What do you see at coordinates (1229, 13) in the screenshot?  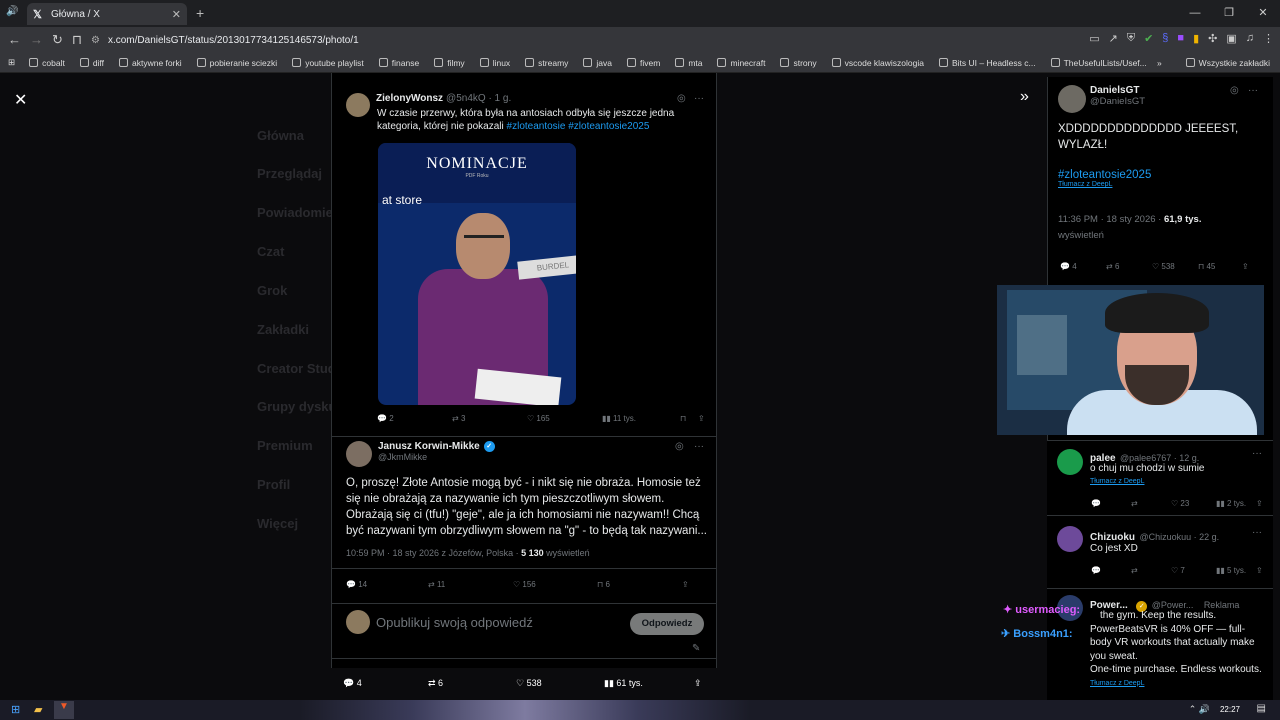 I see `maximize-icon: ❐` at bounding box center [1229, 13].